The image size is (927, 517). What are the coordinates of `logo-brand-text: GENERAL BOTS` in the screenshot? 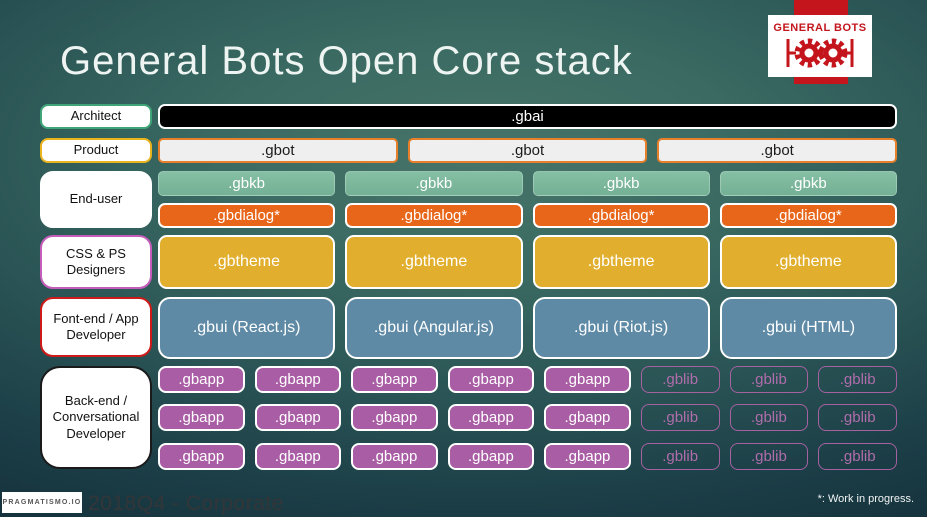 It's located at (820, 27).